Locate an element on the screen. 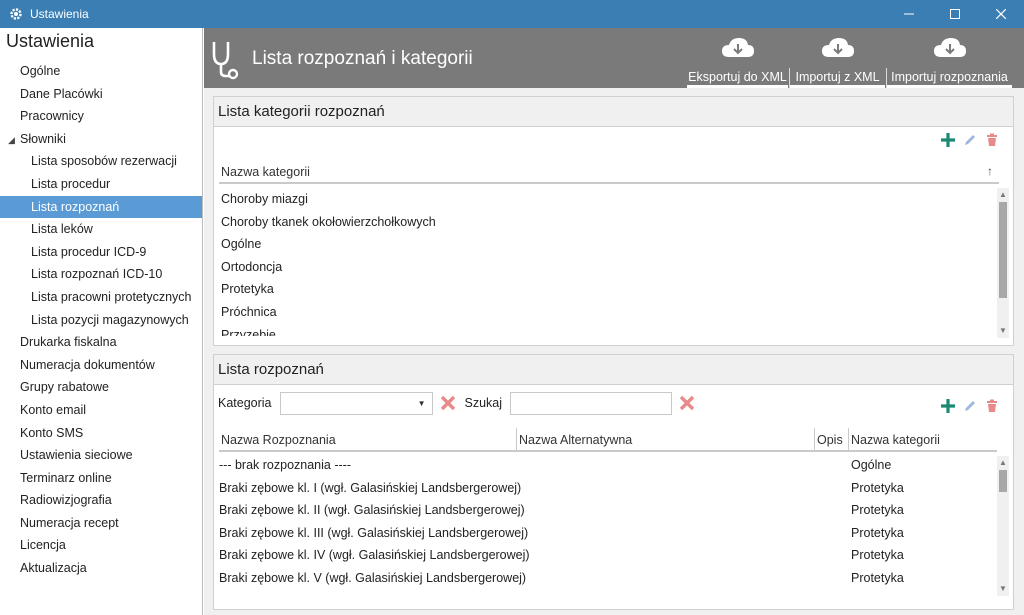 This screenshot has width=1024, height=615. sidebar-item-label: Lista sposobów rezerwacji is located at coordinates (104, 161).